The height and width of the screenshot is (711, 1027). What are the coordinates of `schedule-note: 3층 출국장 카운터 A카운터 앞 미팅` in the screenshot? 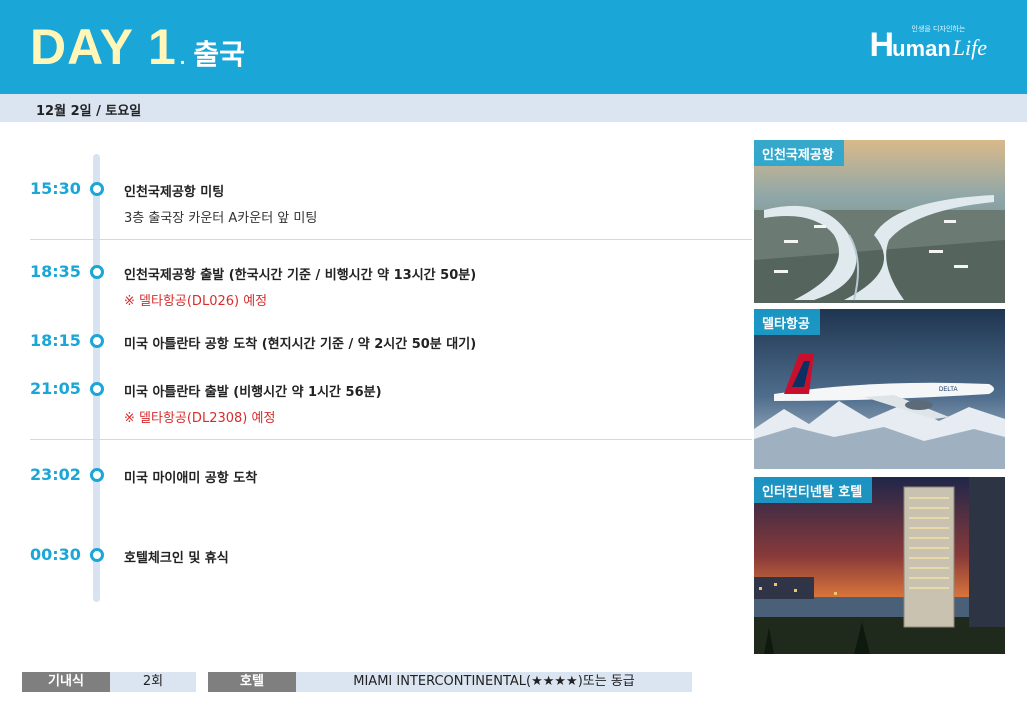 It's located at (221, 218).